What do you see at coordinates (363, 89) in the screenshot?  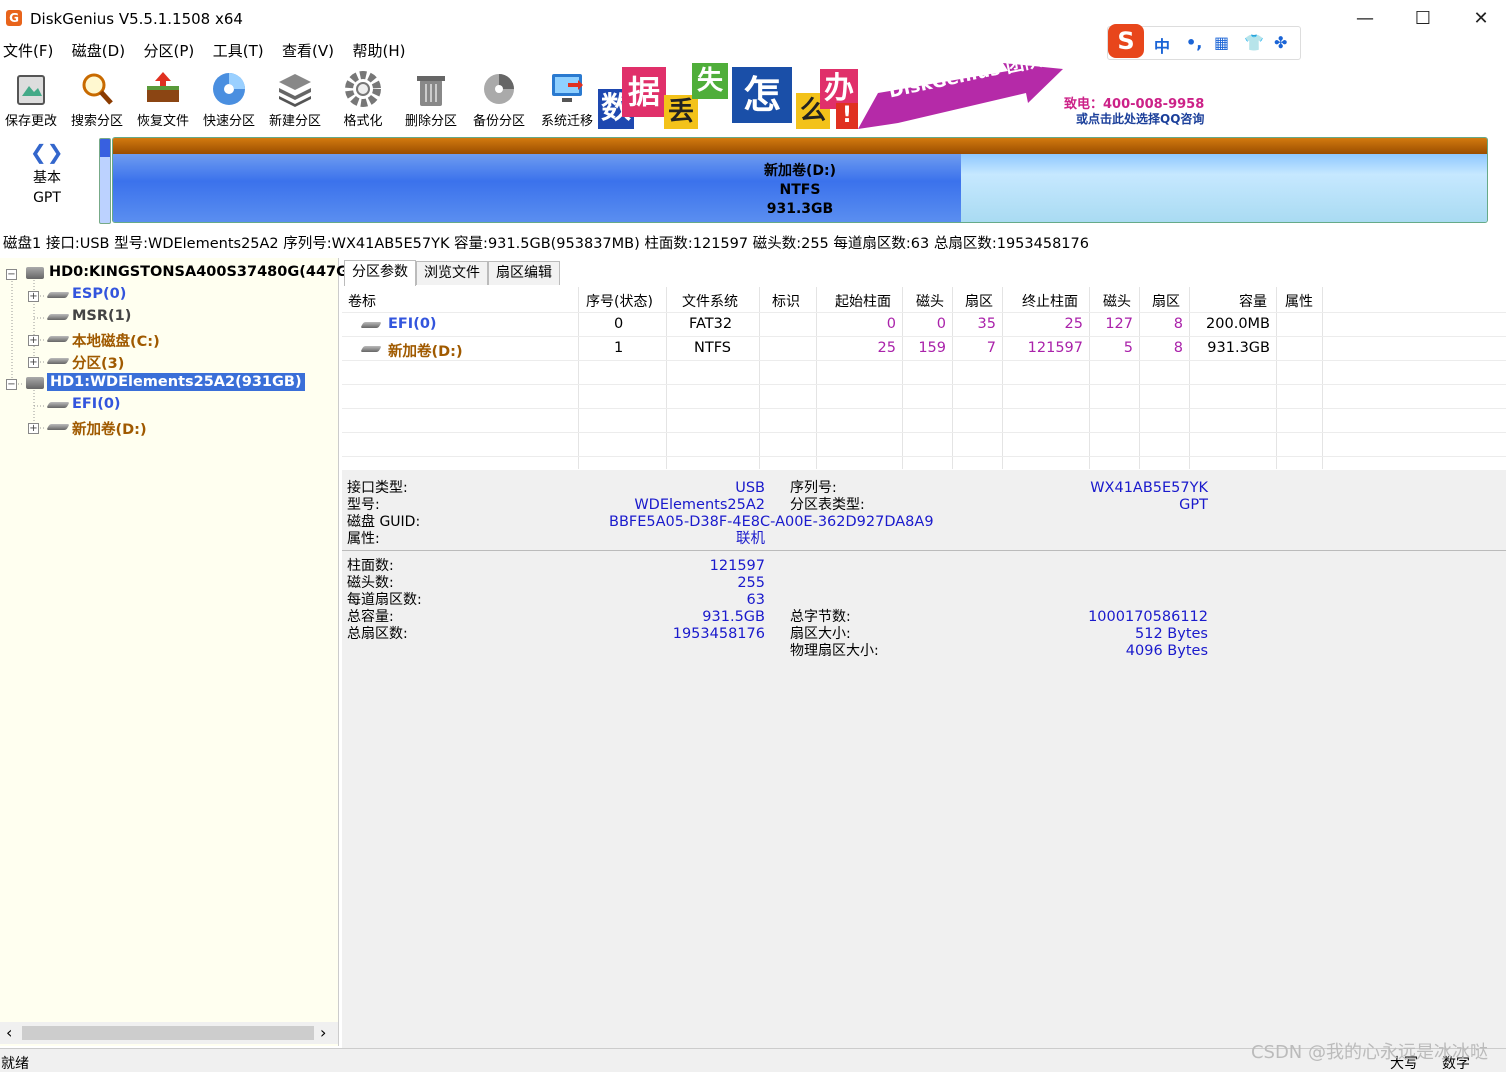 I see `gear-icon` at bounding box center [363, 89].